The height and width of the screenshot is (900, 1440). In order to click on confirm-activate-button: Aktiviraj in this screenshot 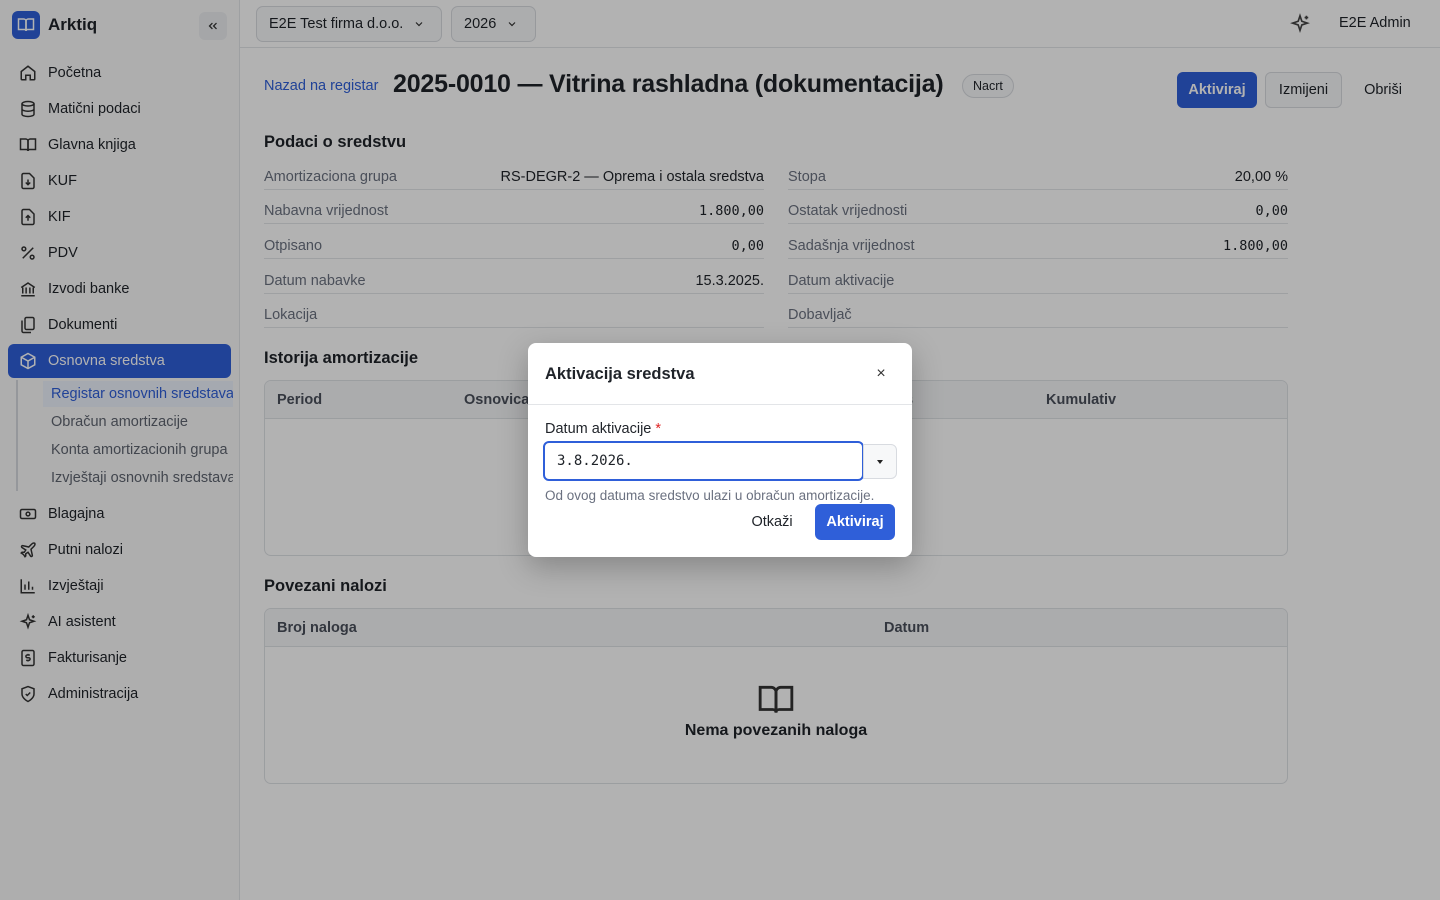, I will do `click(855, 522)`.